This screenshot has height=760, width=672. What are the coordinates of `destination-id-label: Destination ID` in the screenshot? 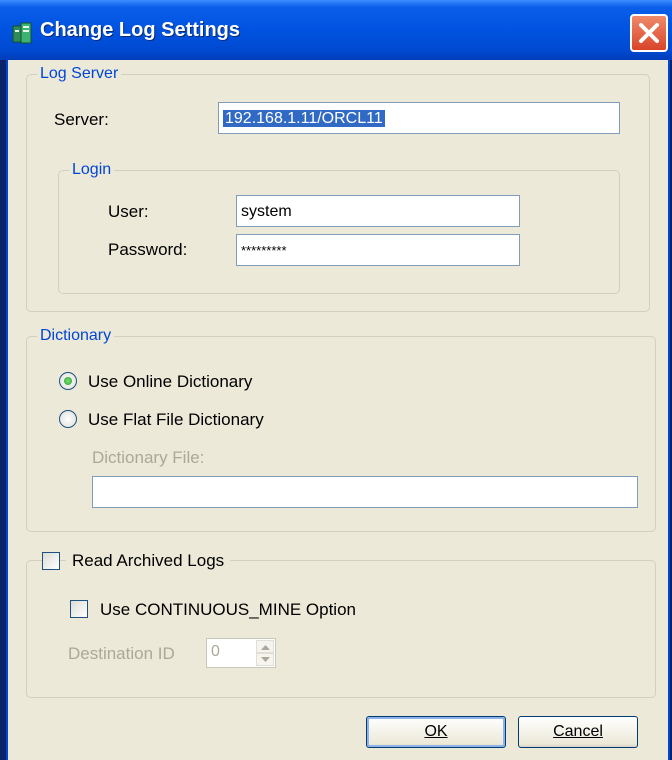 It's located at (121, 653).